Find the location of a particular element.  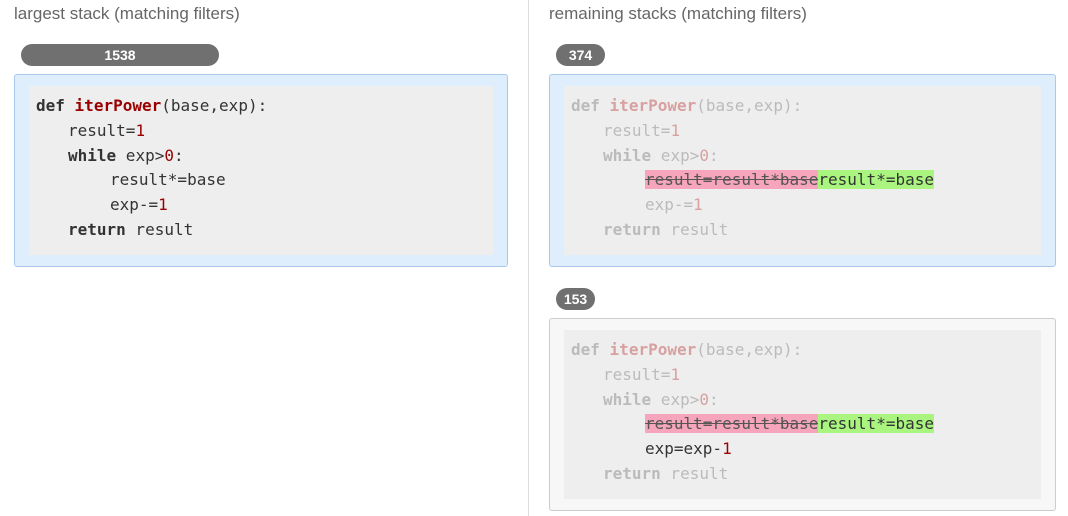

stack-count-badge: 374 is located at coordinates (580, 55).